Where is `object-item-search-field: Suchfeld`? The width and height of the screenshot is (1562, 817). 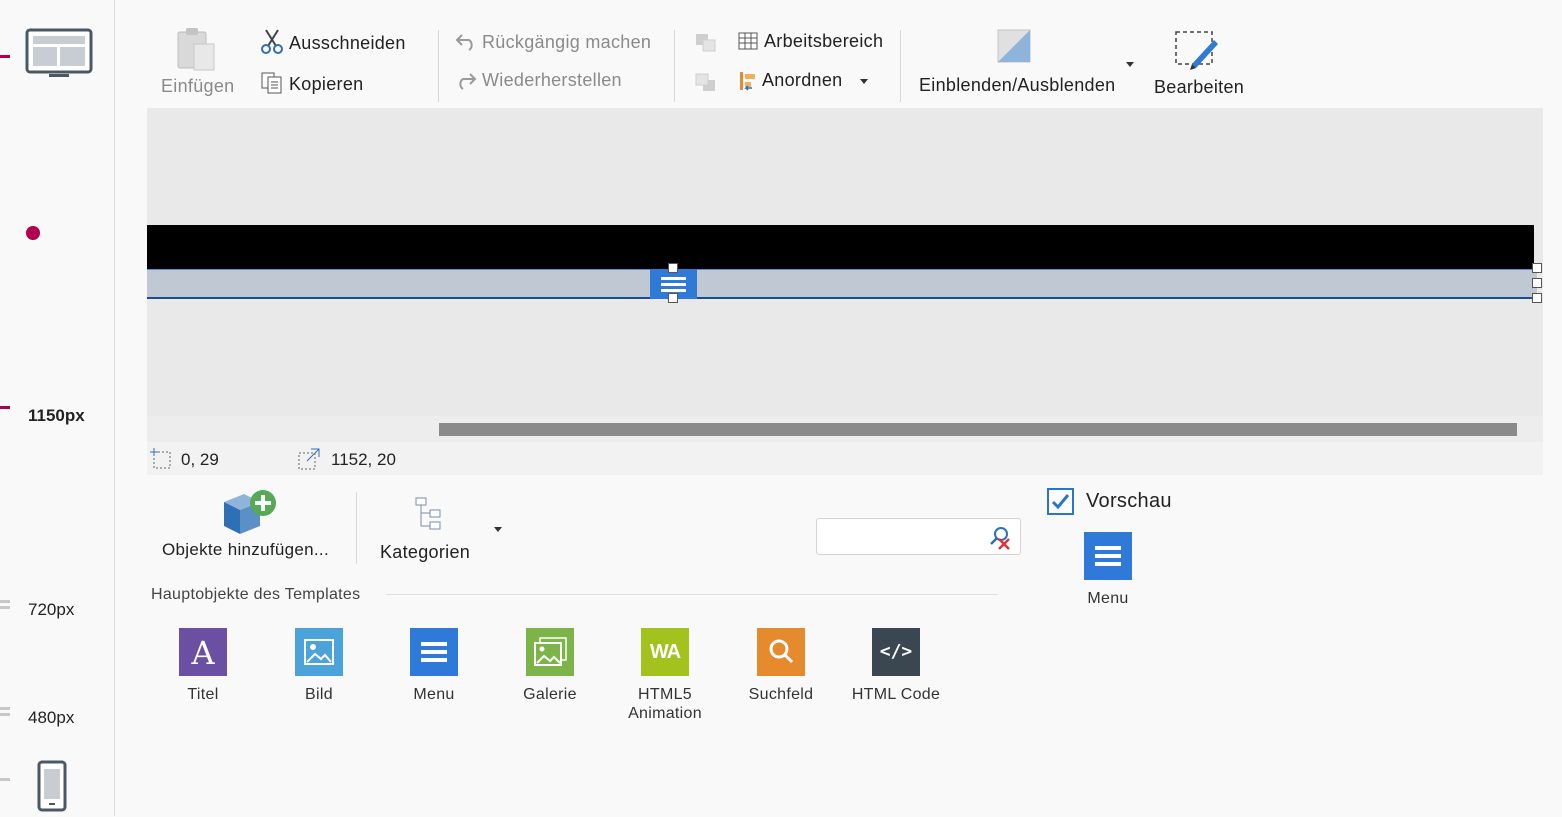 object-item-search-field: Suchfeld is located at coordinates (781, 668).